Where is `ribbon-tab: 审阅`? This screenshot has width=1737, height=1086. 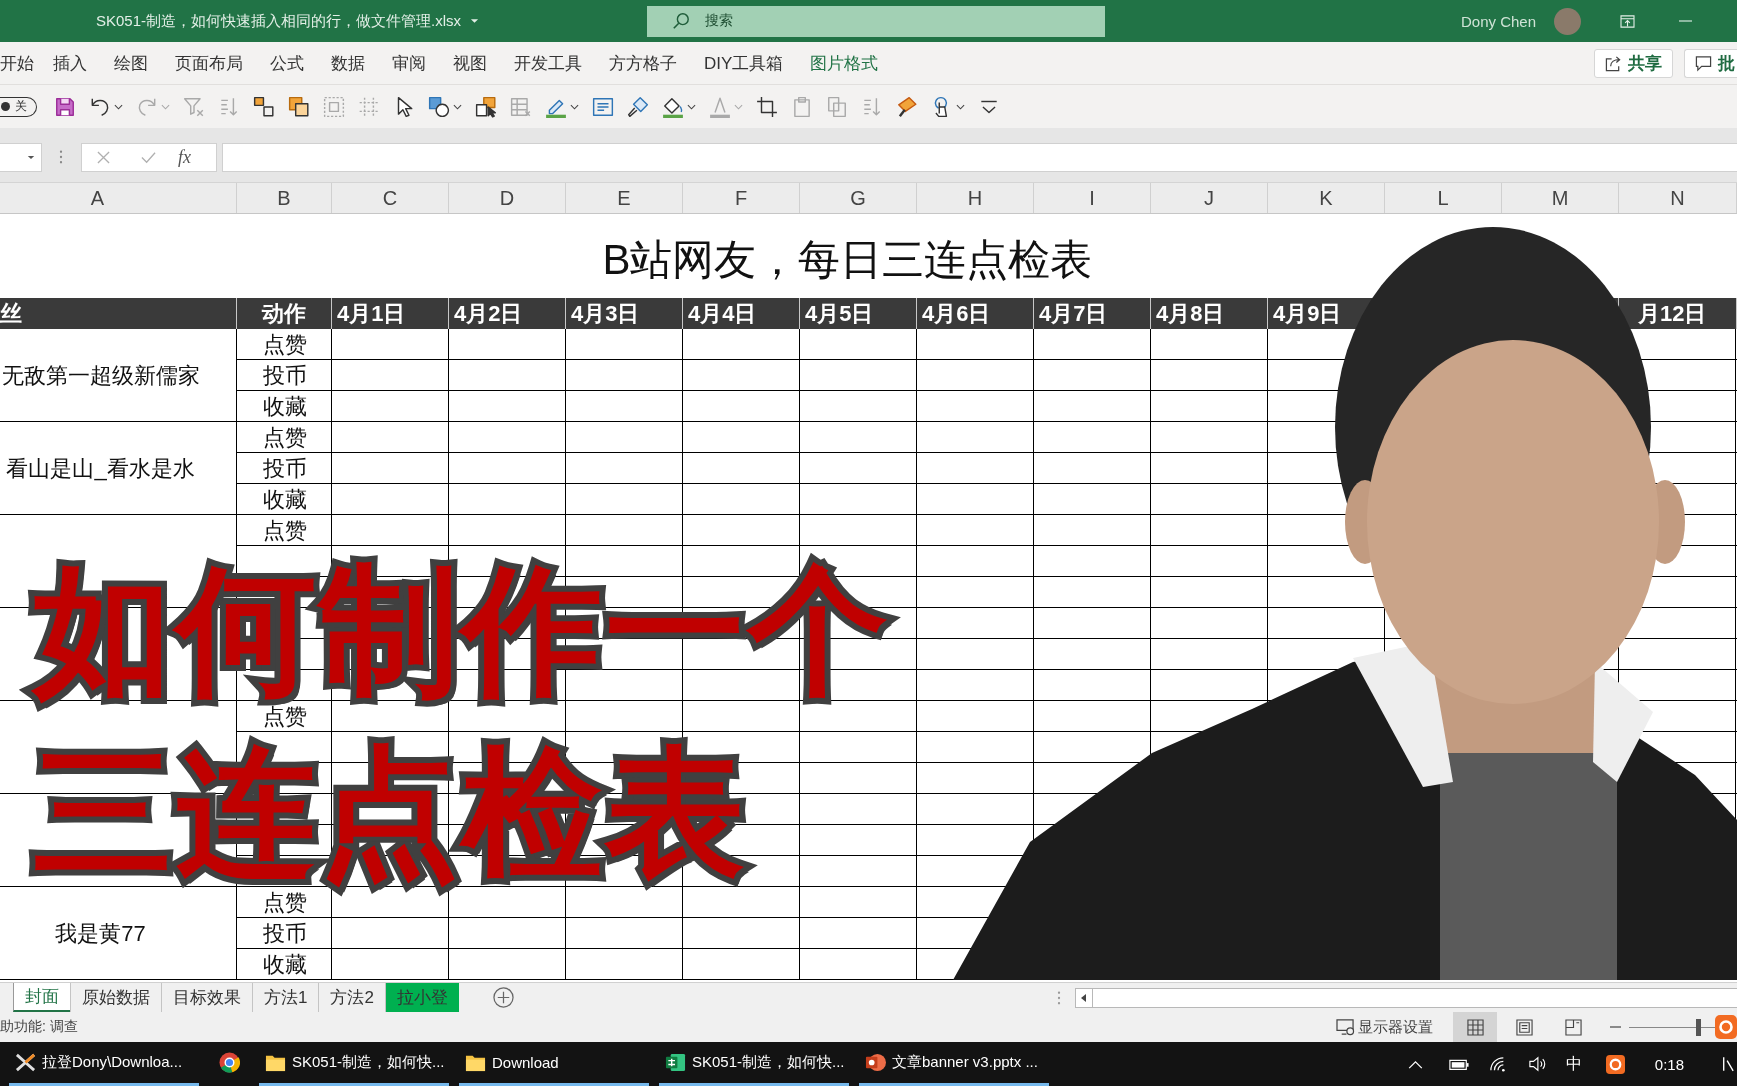 ribbon-tab: 审阅 is located at coordinates (409, 63).